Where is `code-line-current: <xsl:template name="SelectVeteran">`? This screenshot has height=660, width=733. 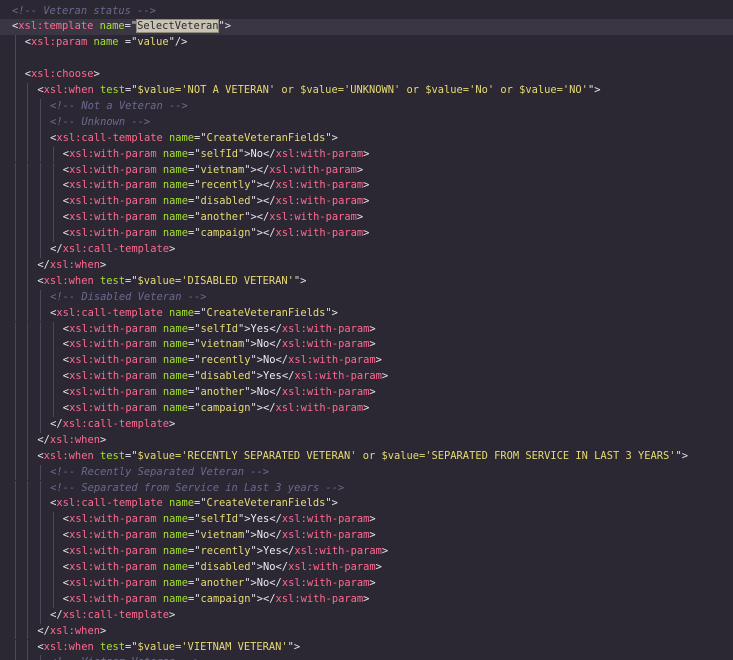
code-line-current: <xsl:template name="SelectVeteran"> is located at coordinates (366, 27).